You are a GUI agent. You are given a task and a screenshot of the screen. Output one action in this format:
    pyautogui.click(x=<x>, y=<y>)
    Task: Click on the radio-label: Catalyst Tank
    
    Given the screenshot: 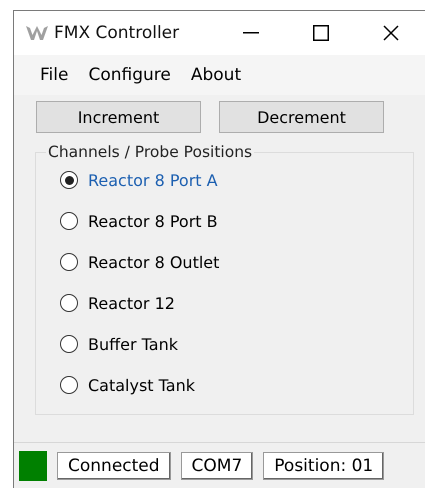 What is the action you would take?
    pyautogui.click(x=141, y=385)
    